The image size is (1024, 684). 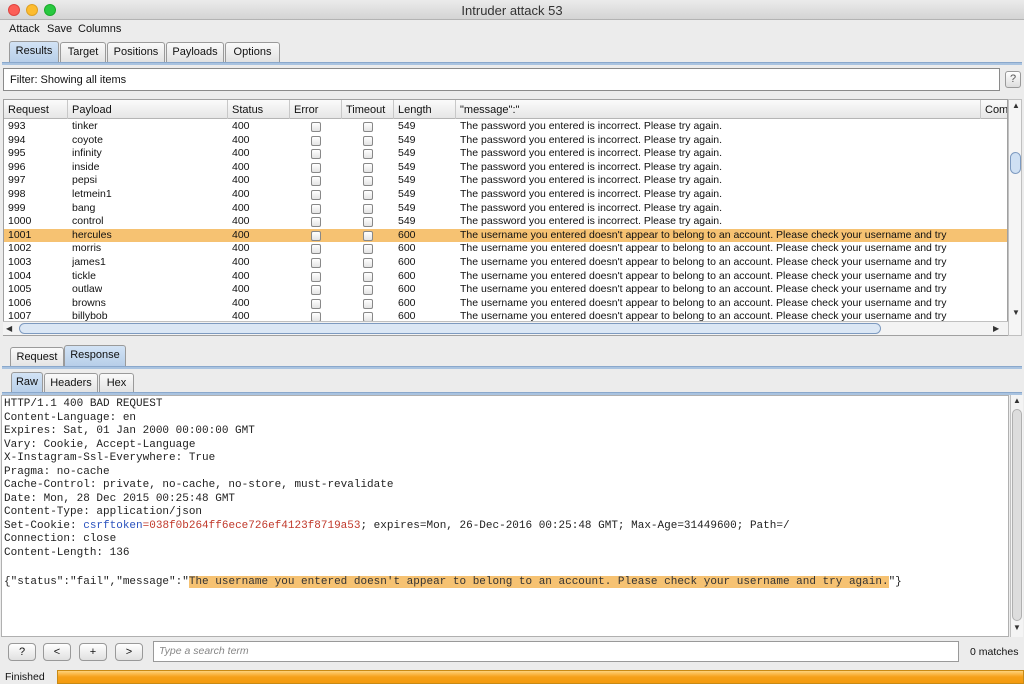 What do you see at coordinates (27, 383) in the screenshot?
I see `tab-raw: Raw` at bounding box center [27, 383].